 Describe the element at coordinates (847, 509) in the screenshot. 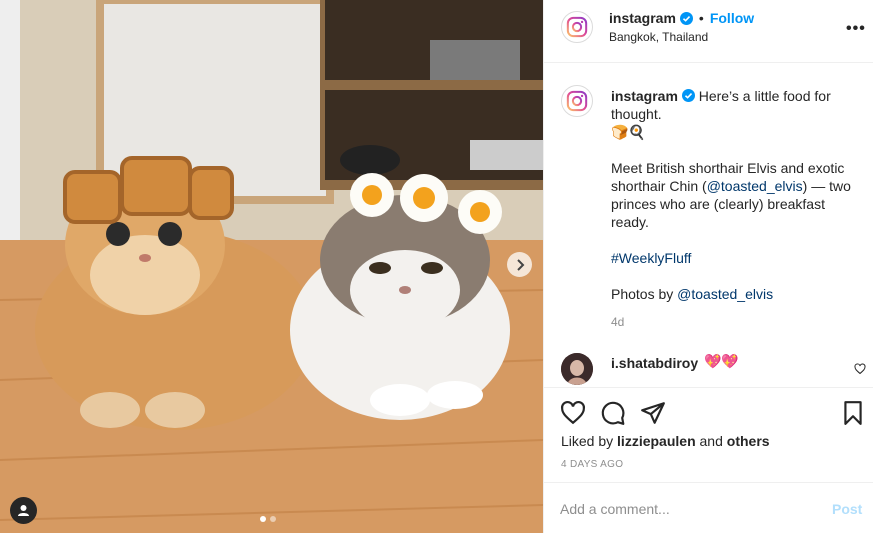

I see `post-comment-button: Post` at that location.